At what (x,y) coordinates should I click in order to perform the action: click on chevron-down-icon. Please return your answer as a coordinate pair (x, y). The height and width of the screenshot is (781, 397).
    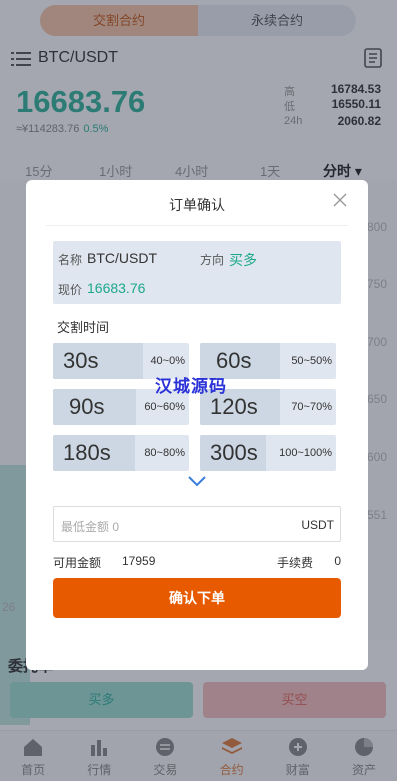
    Looking at the image, I should click on (197, 481).